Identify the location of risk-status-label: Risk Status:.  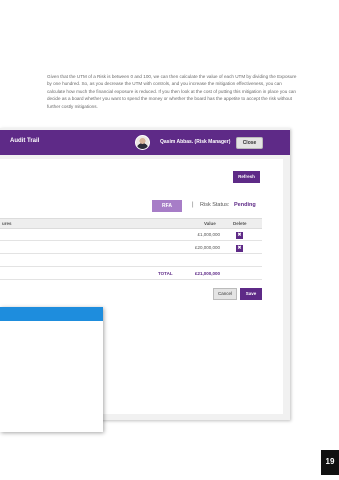
(215, 205).